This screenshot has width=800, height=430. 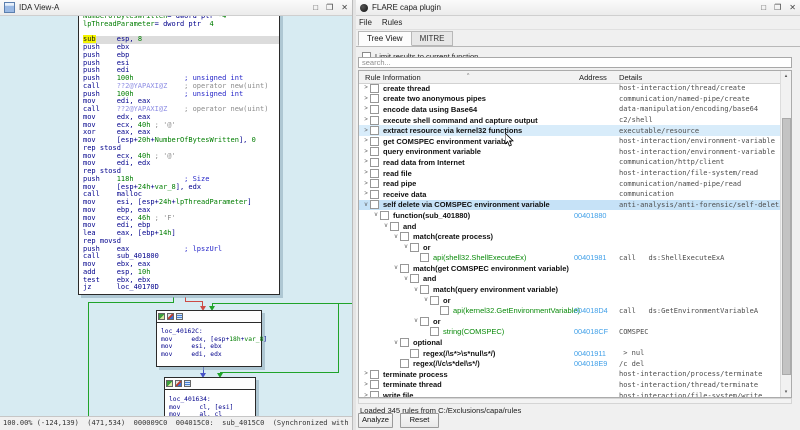 What do you see at coordinates (211, 332) in the screenshot?
I see `asm-line: loc_40162C:` at bounding box center [211, 332].